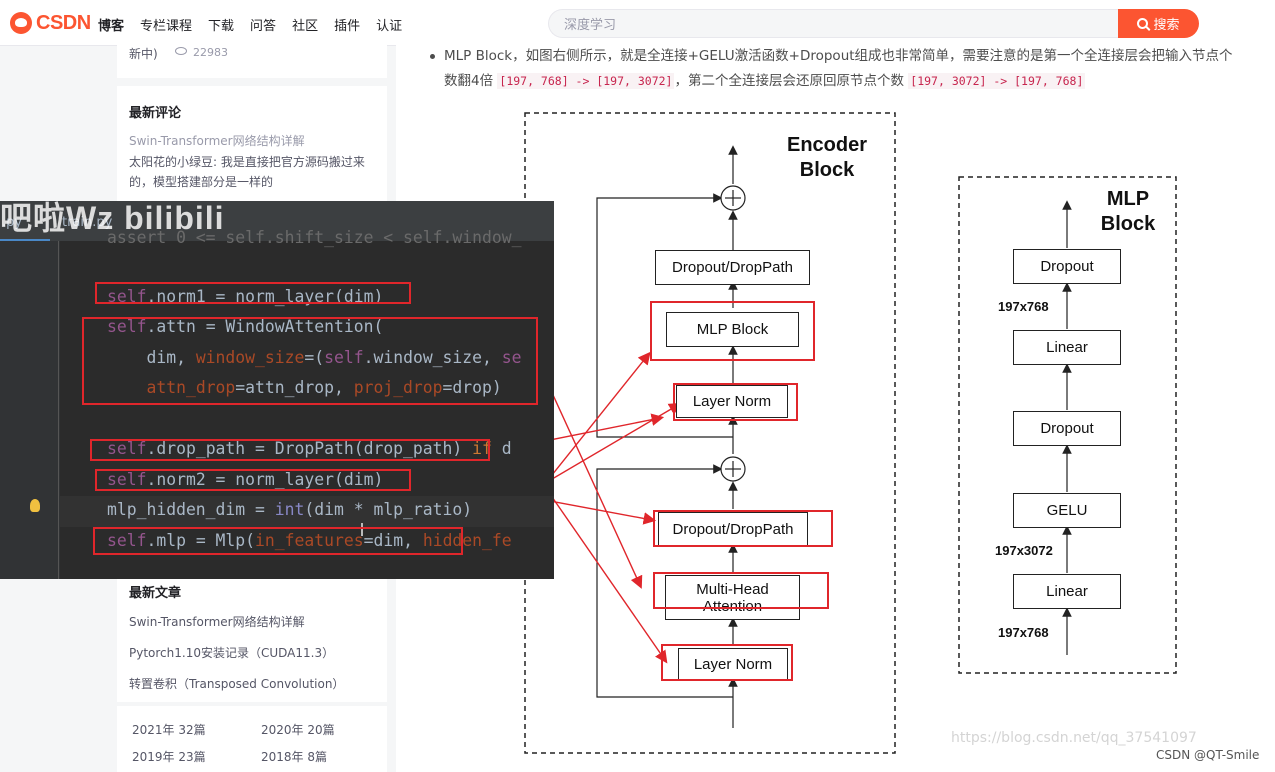  What do you see at coordinates (290, 450) in the screenshot?
I see `red-highlight-code-droppath` at bounding box center [290, 450].